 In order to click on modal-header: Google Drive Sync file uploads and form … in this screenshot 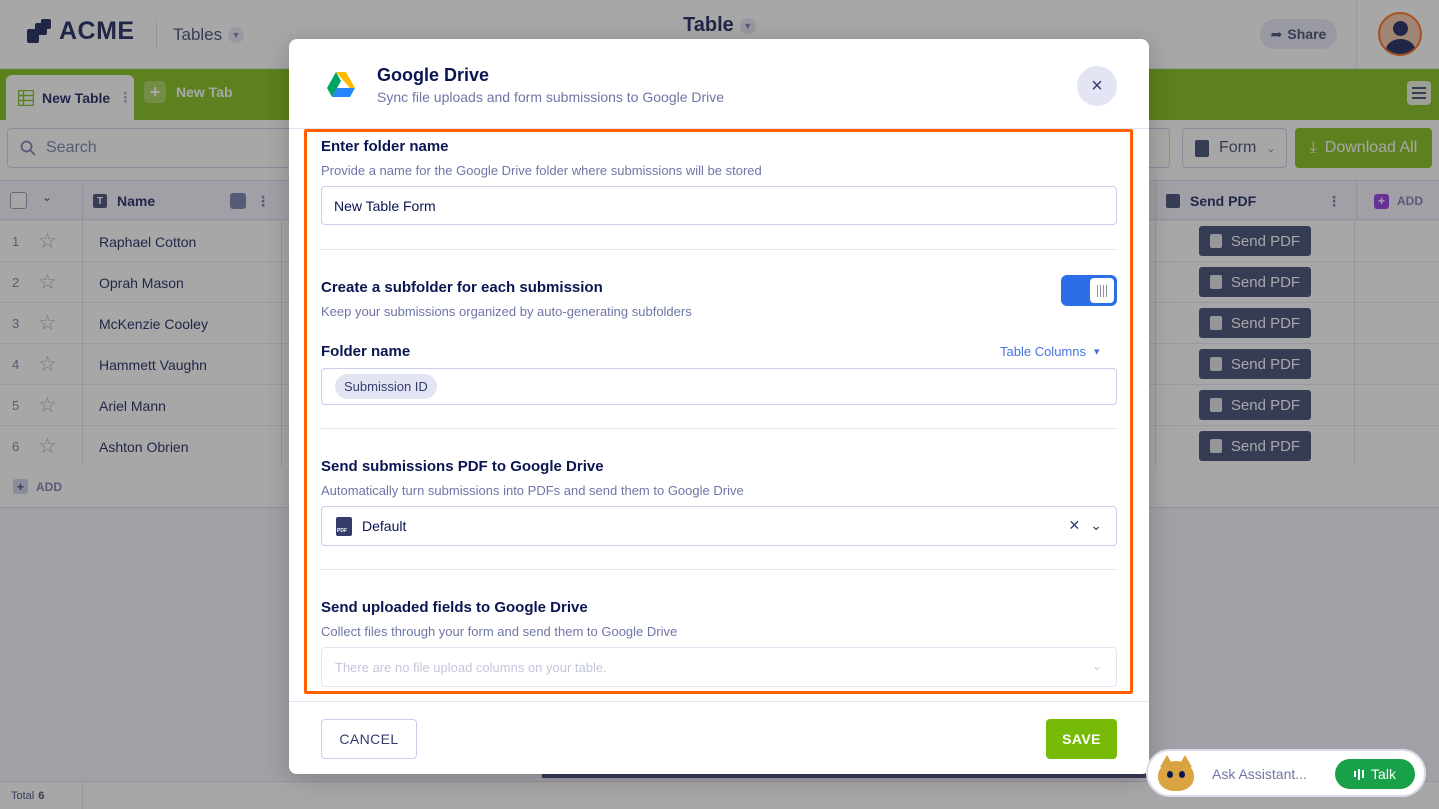, I will do `click(719, 84)`.